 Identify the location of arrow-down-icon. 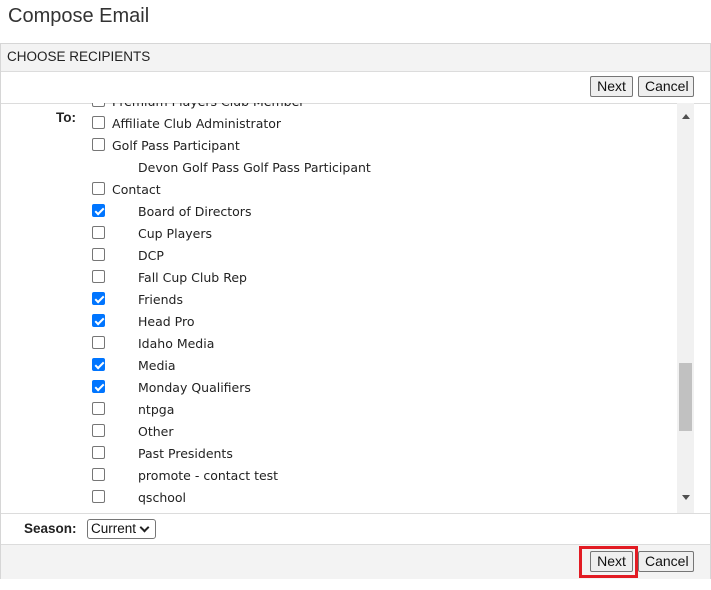
(686, 497).